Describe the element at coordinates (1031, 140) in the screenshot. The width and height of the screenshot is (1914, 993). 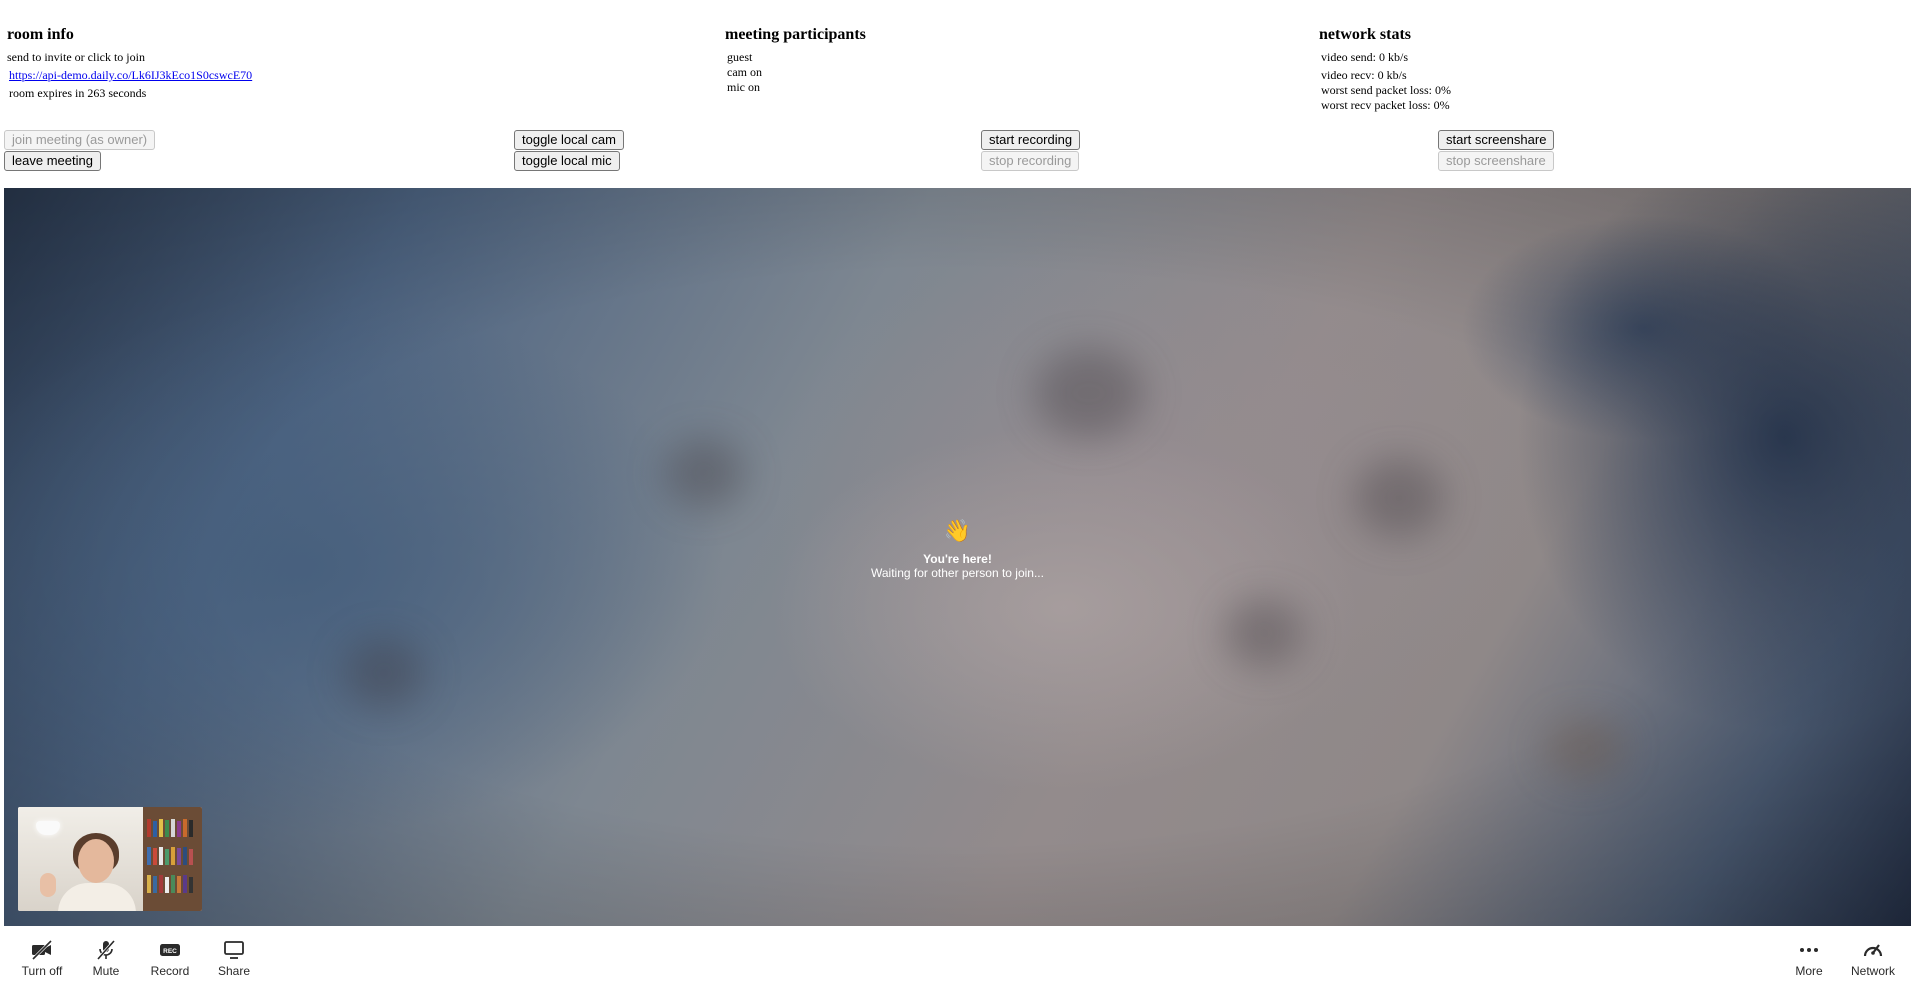
I see `start-recording-button: start recording` at that location.